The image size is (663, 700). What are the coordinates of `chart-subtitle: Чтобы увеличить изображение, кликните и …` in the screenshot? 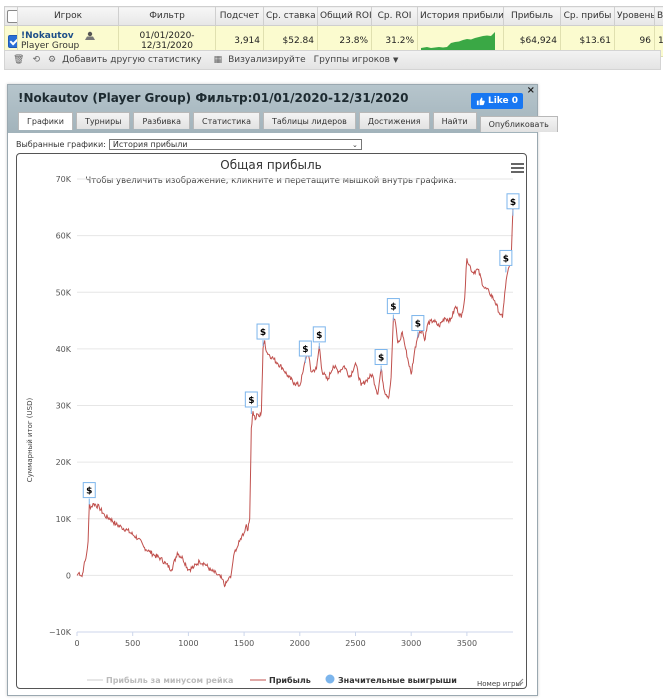 It's located at (270, 181).